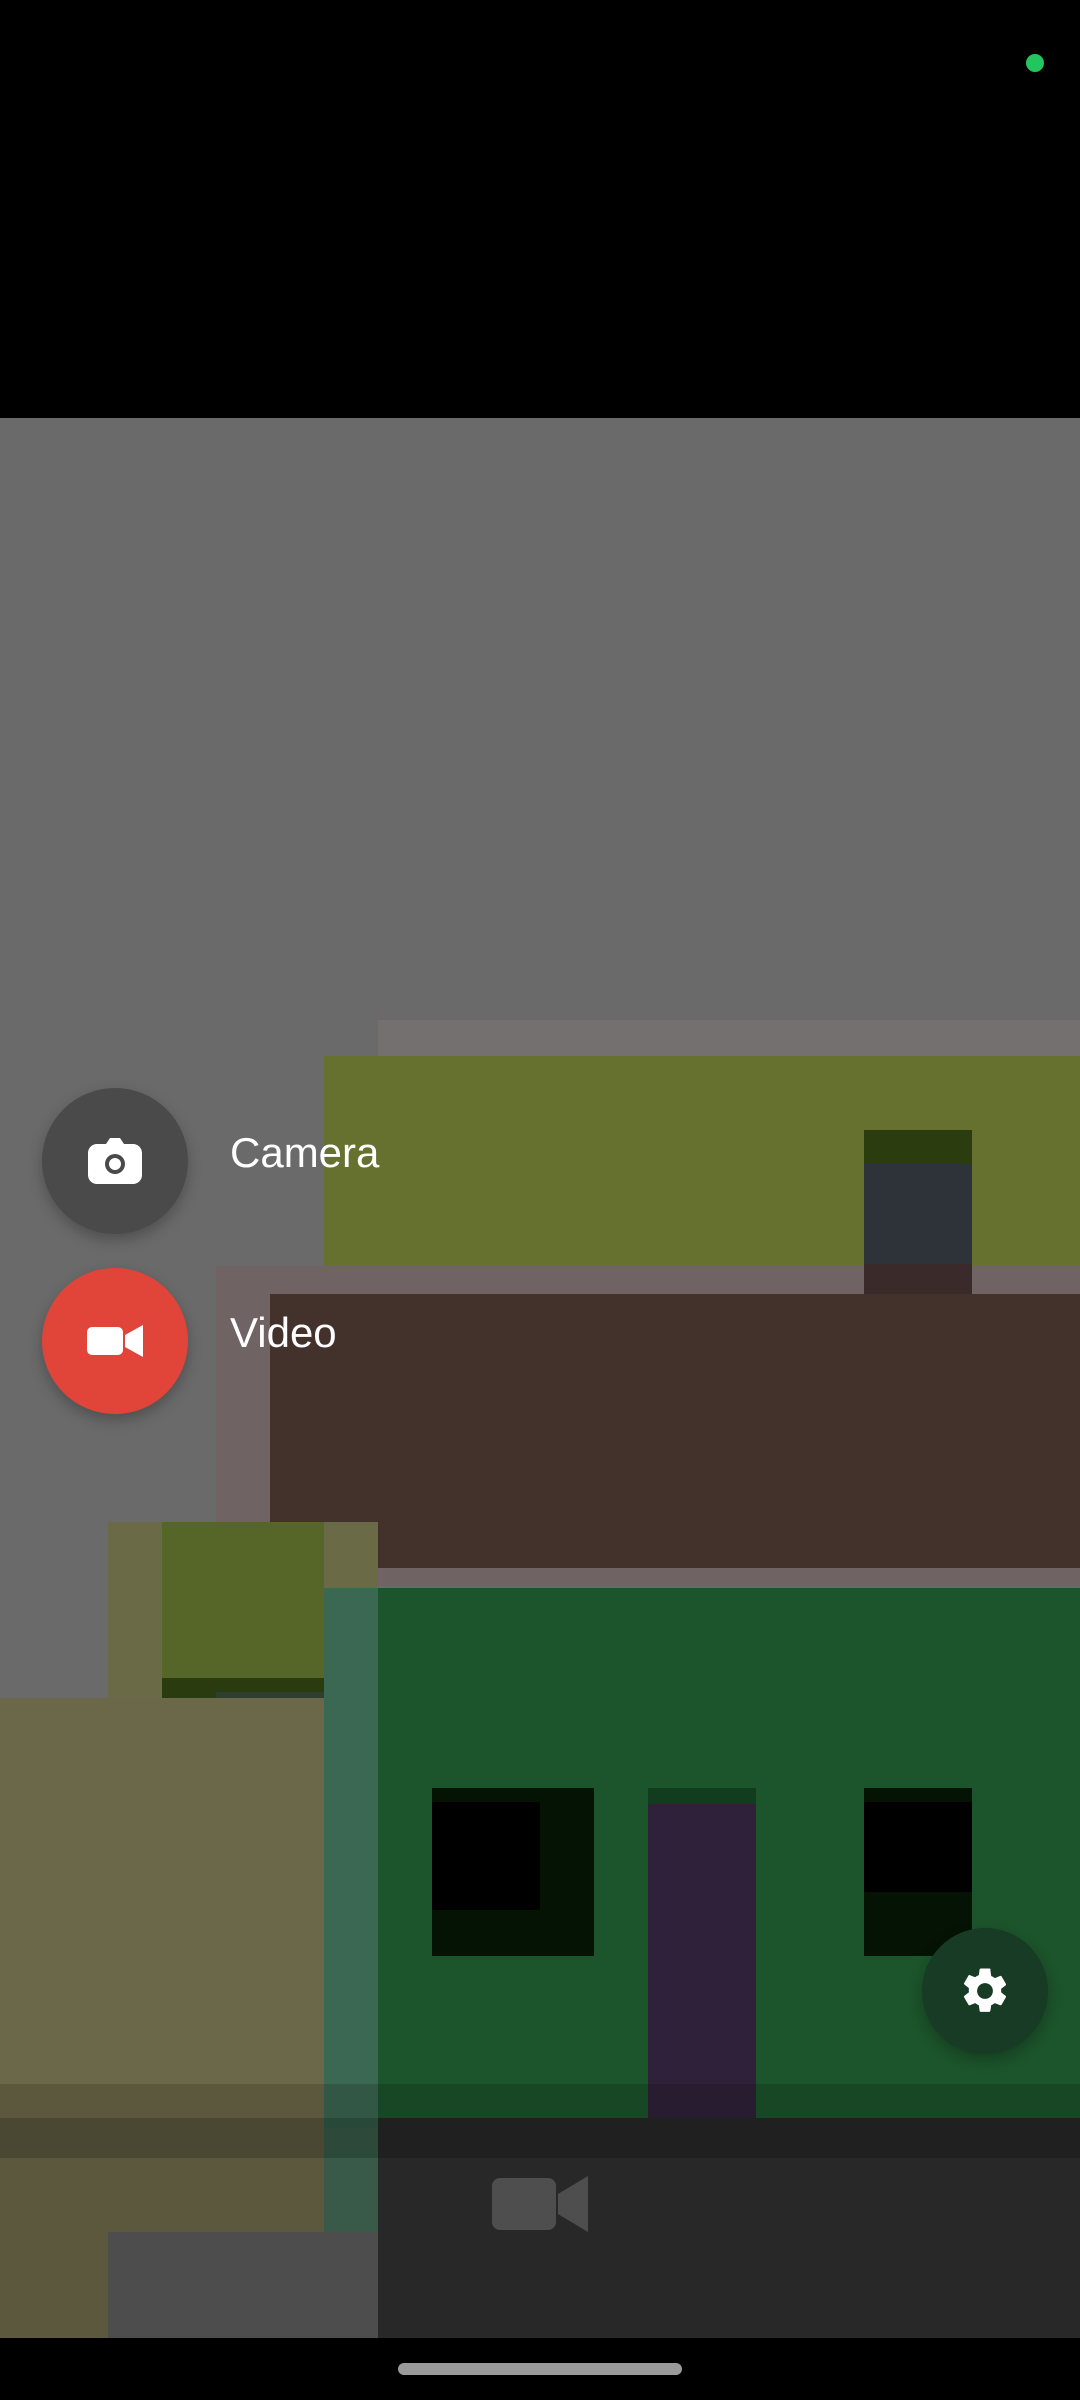 This screenshot has height=2400, width=1080. I want to click on top-black-area, so click(540, 273).